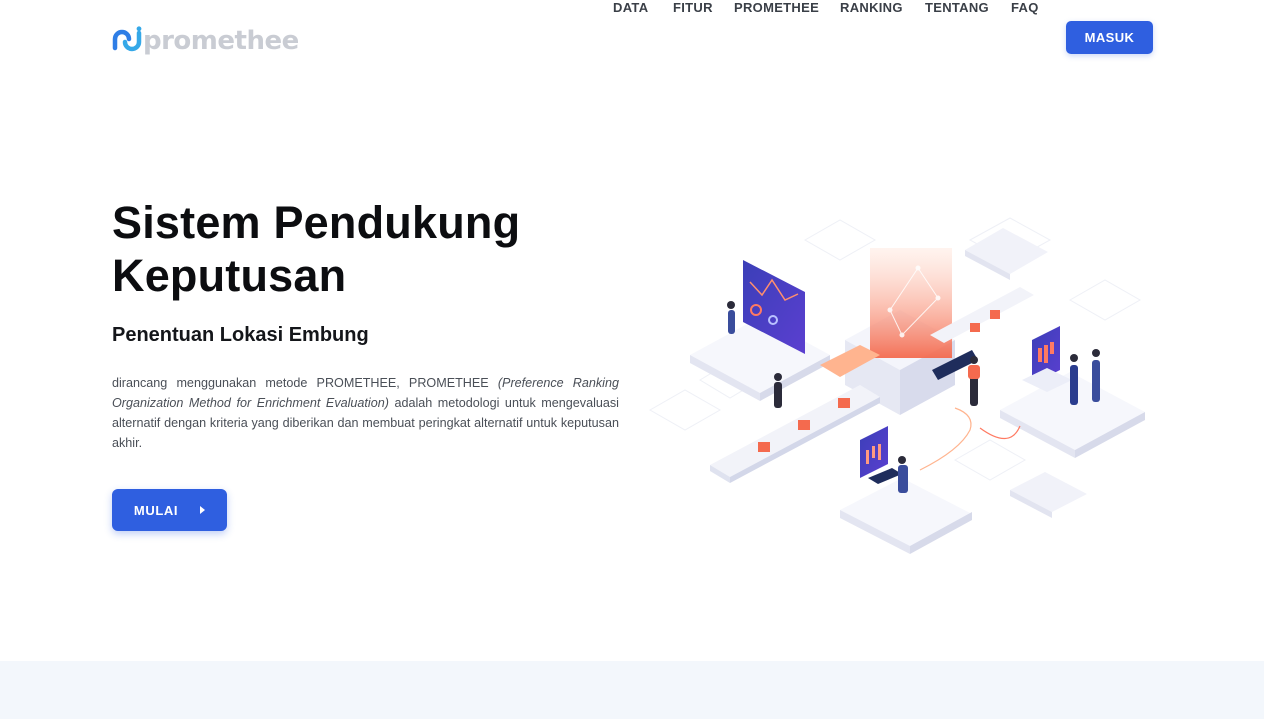  I want to click on brand-logo: promethee, so click(205, 41).